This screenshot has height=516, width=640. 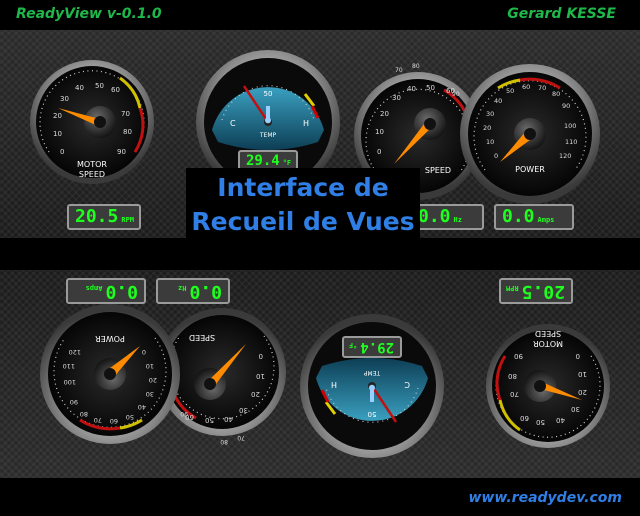 I want to click on app-title: ReadyView v-0.1.0, so click(x=89, y=14).